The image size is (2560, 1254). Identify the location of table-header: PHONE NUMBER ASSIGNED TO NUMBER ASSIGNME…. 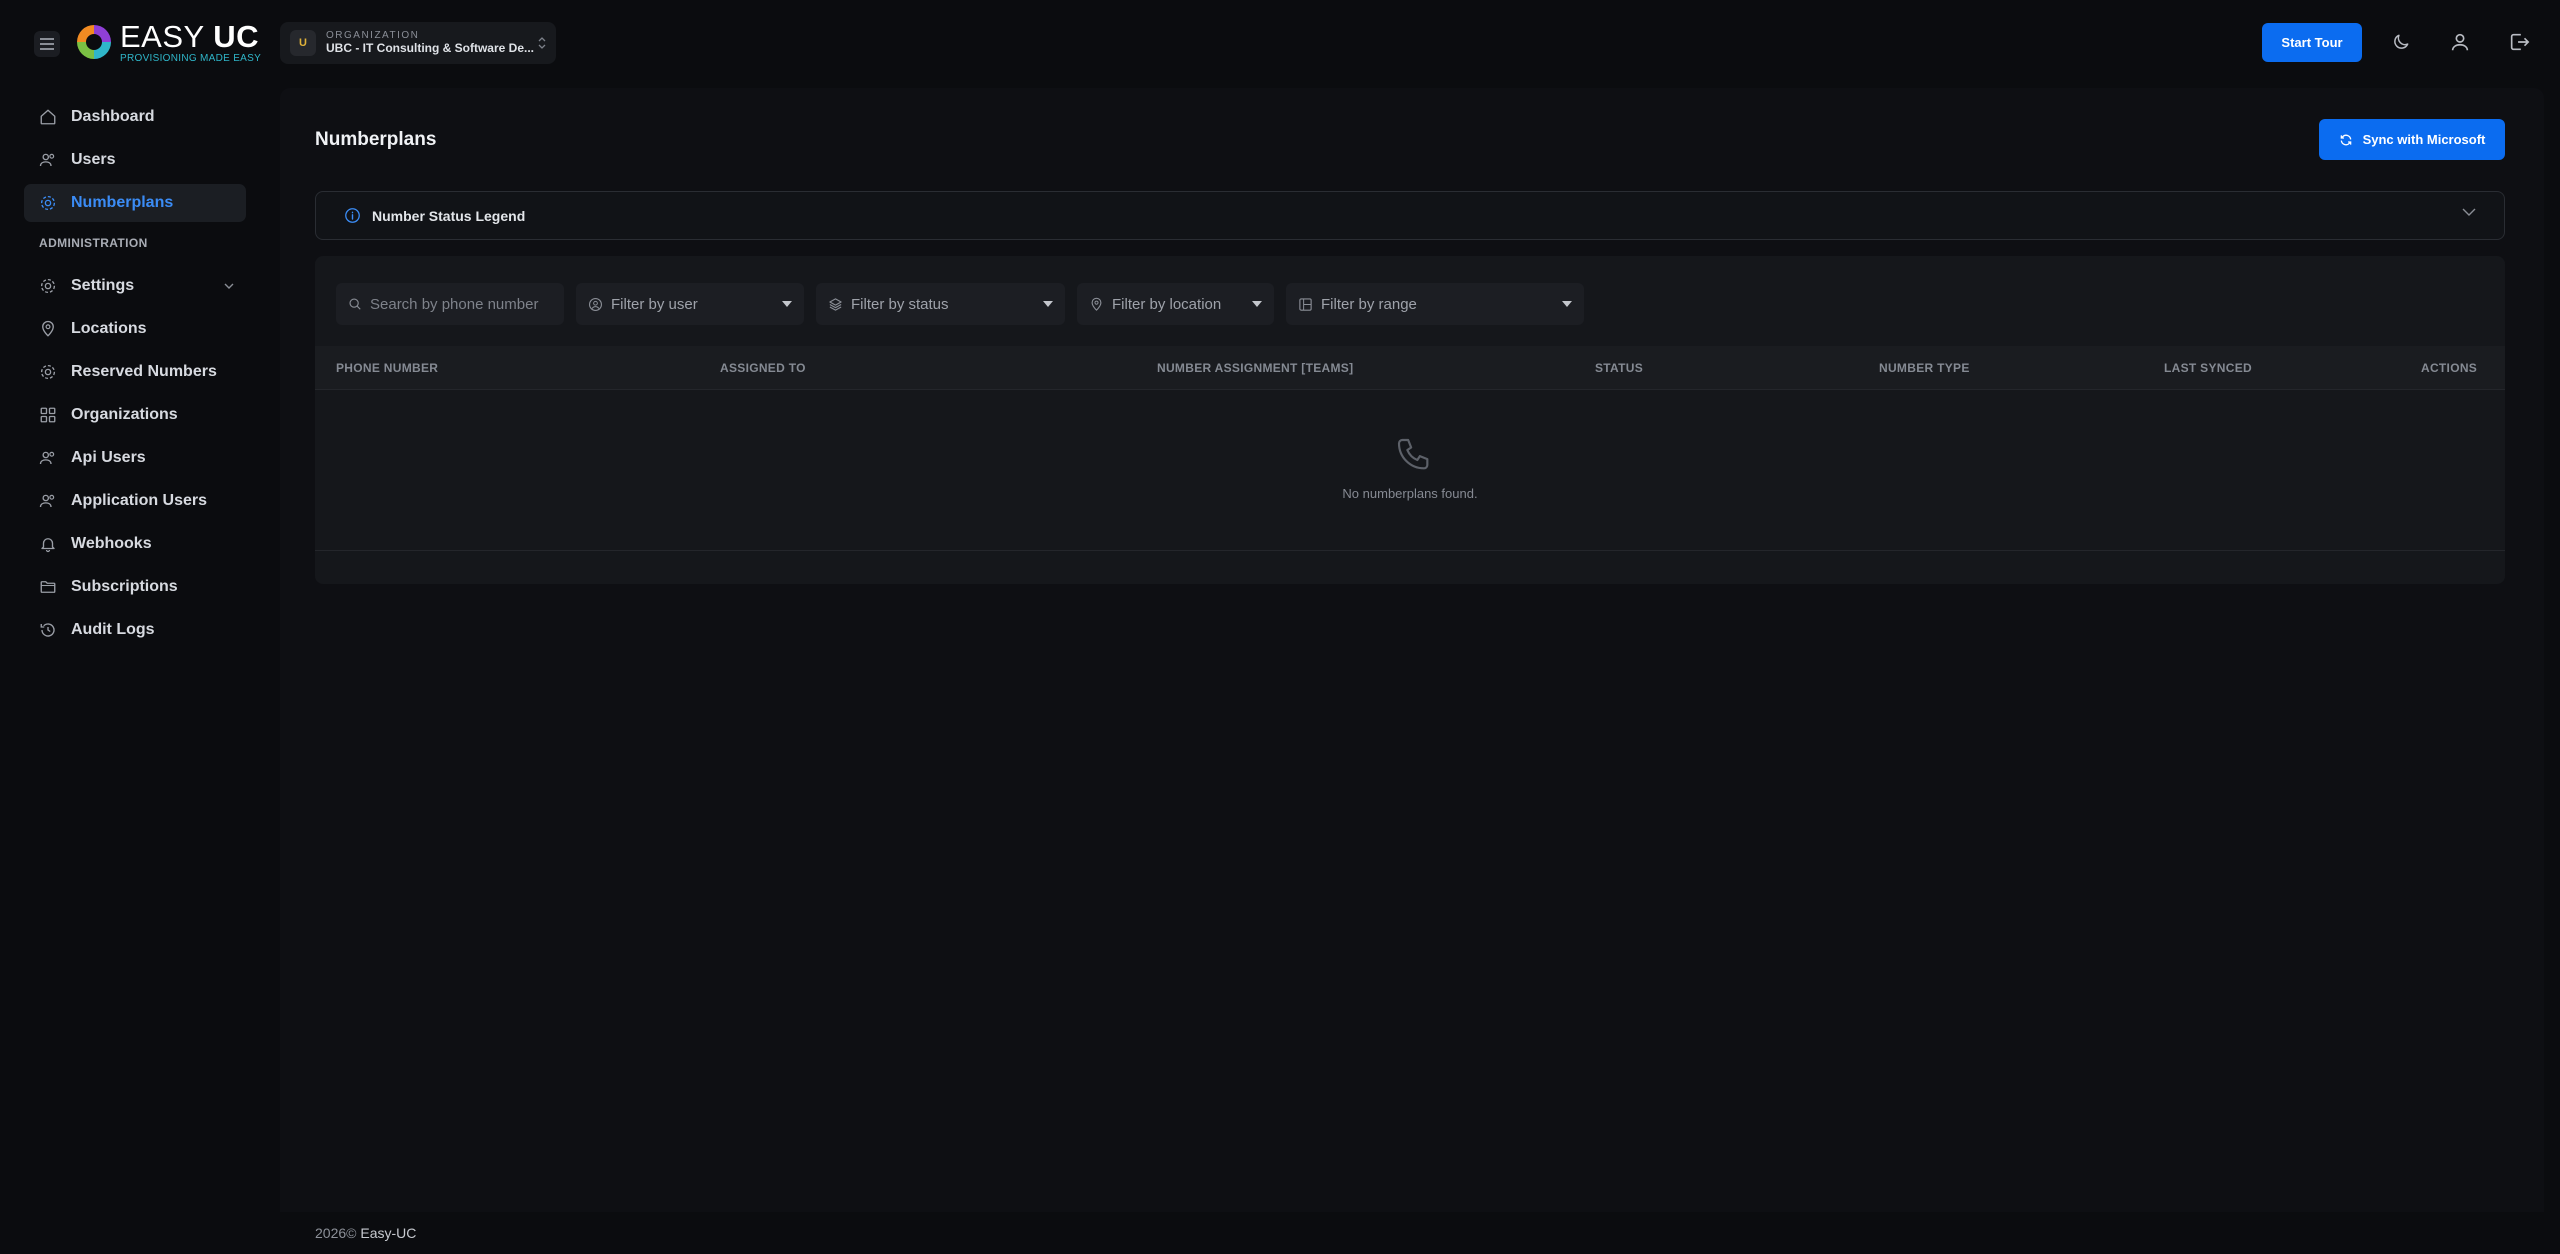
(1410, 368).